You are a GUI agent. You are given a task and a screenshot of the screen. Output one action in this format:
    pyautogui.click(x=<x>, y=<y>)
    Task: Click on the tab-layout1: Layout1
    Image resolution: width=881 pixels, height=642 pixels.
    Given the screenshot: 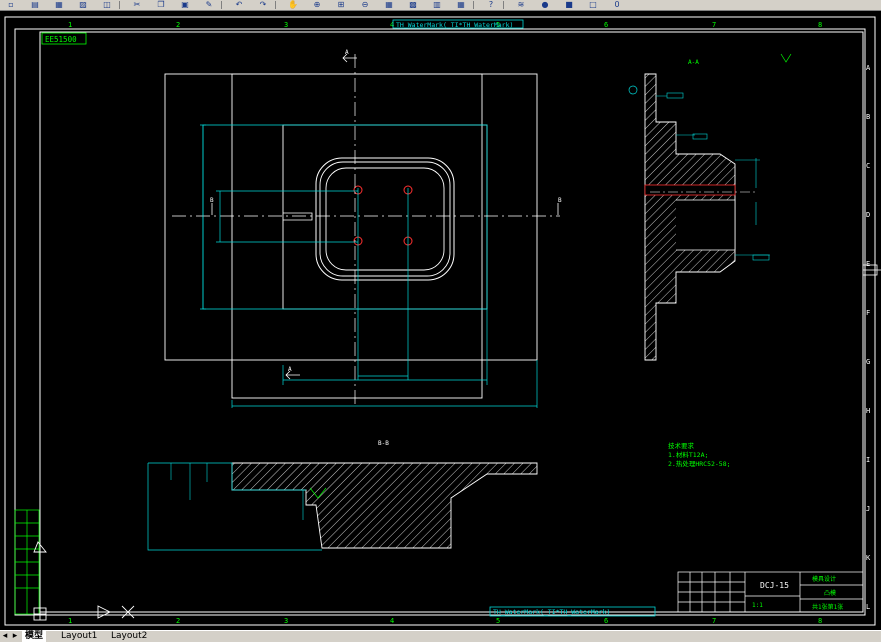 What is the action you would take?
    pyautogui.click(x=79, y=636)
    